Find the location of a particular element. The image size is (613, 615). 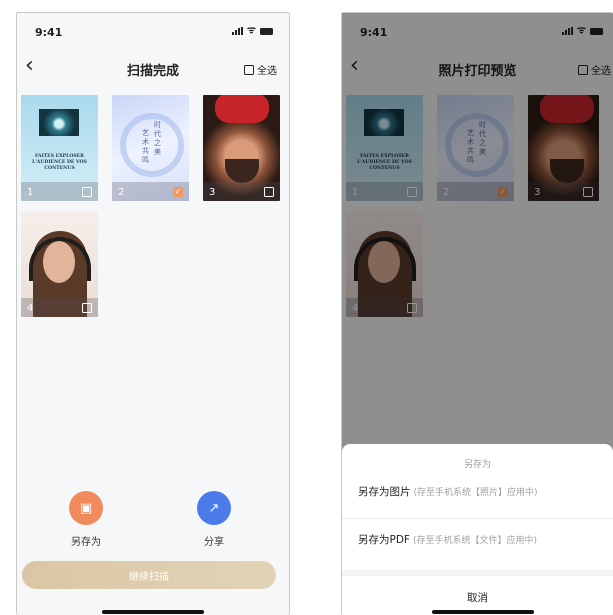

vertical-text: 艺术共鸣 is located at coordinates (145, 146).